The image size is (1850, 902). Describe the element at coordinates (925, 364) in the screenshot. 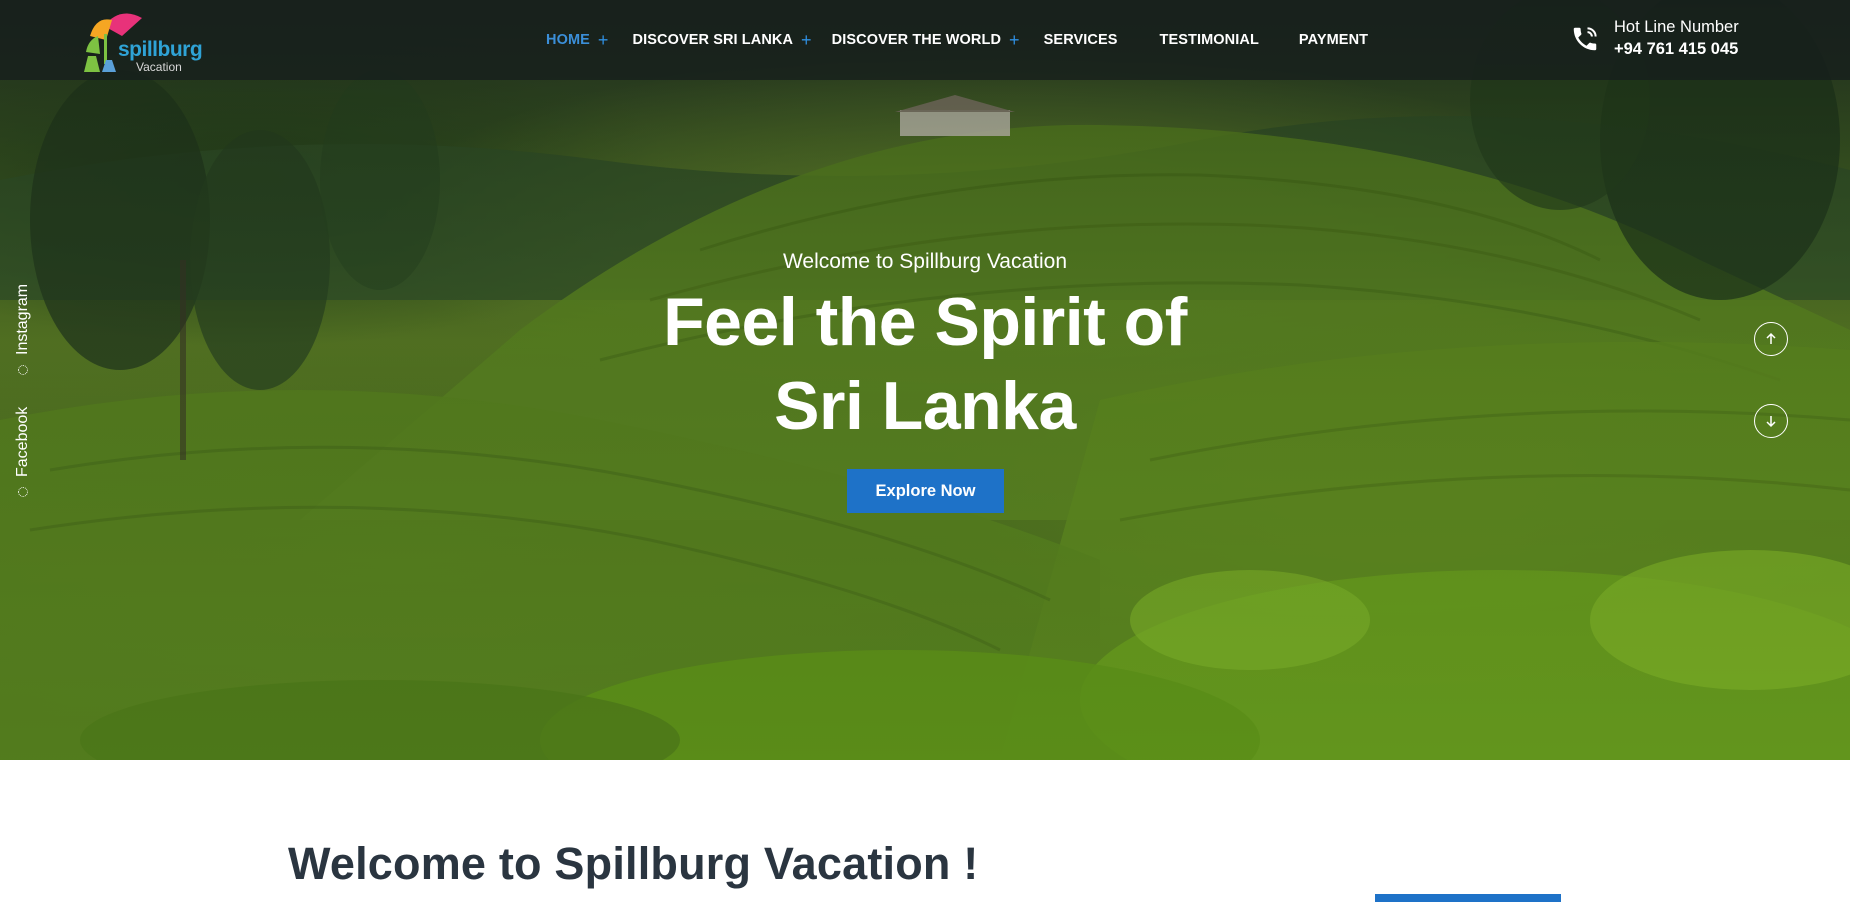

I see `hero-title: Feel the Spirit of Sri Lanka` at that location.